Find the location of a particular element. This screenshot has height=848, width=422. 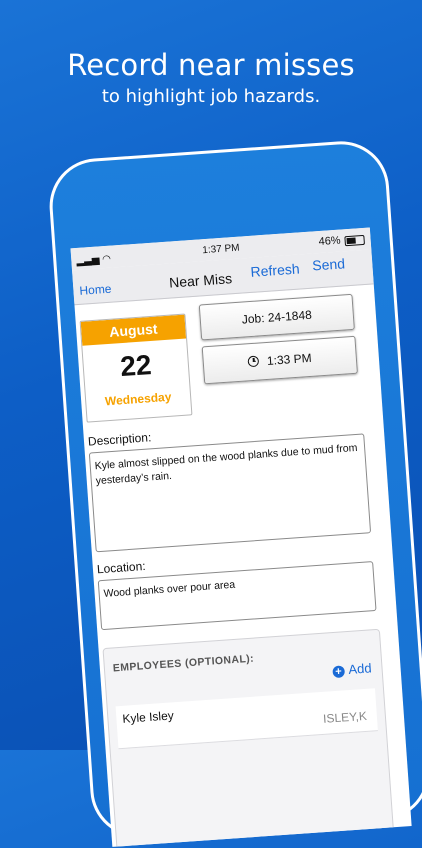

time-button: 1:33 PM is located at coordinates (279, 360).